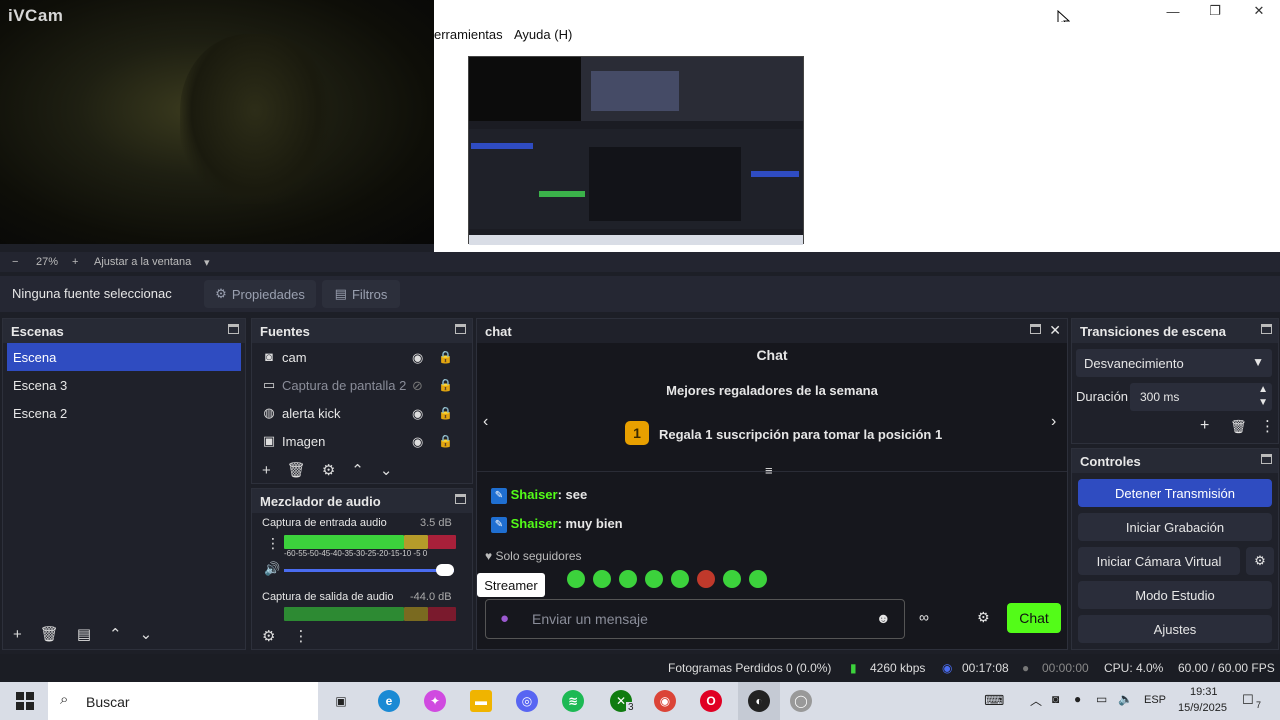 Image resolution: width=1280 pixels, height=720 pixels. I want to click on clock-time: 19:31, so click(1204, 692).